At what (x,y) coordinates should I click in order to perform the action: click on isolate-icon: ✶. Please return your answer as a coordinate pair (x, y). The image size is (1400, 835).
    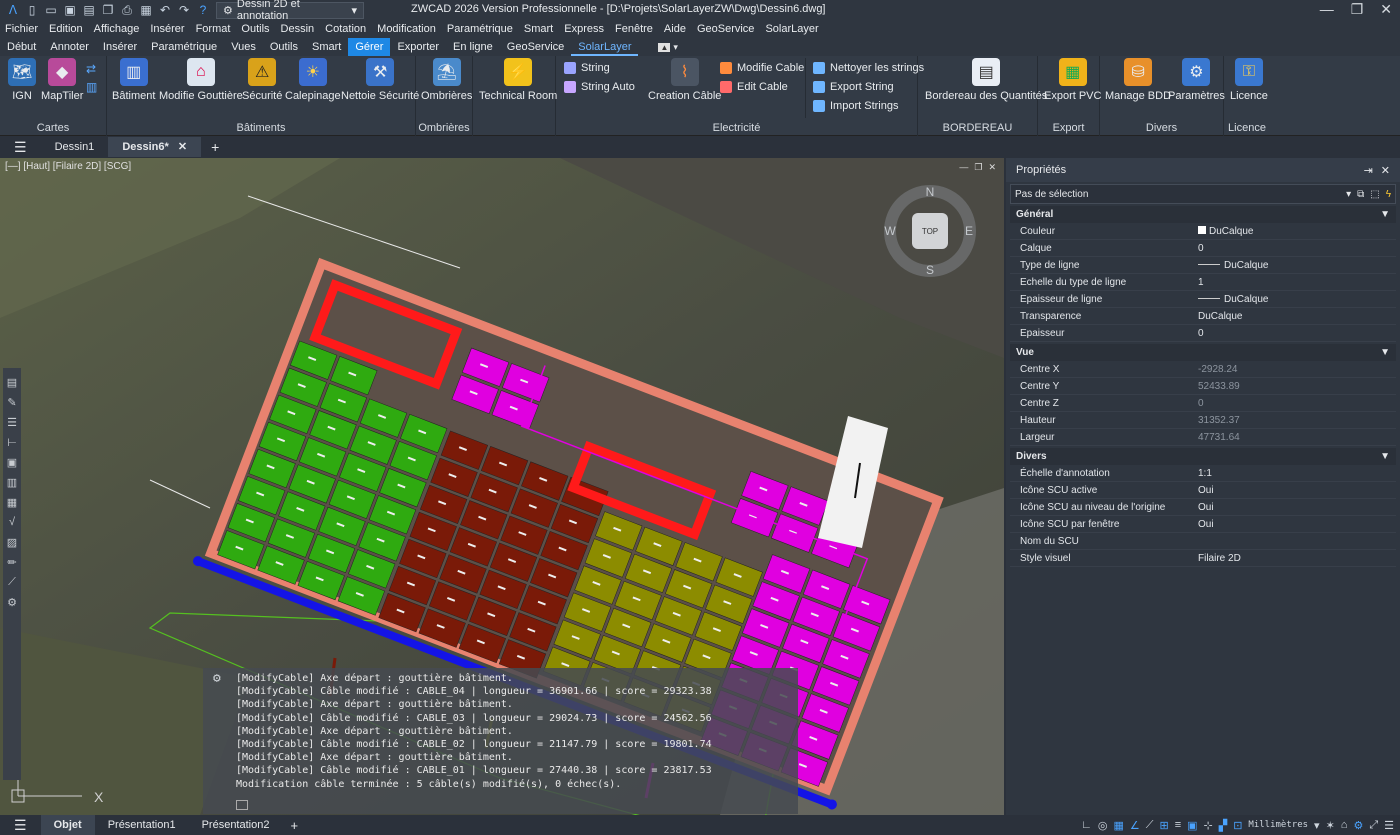
    Looking at the image, I should click on (1330, 825).